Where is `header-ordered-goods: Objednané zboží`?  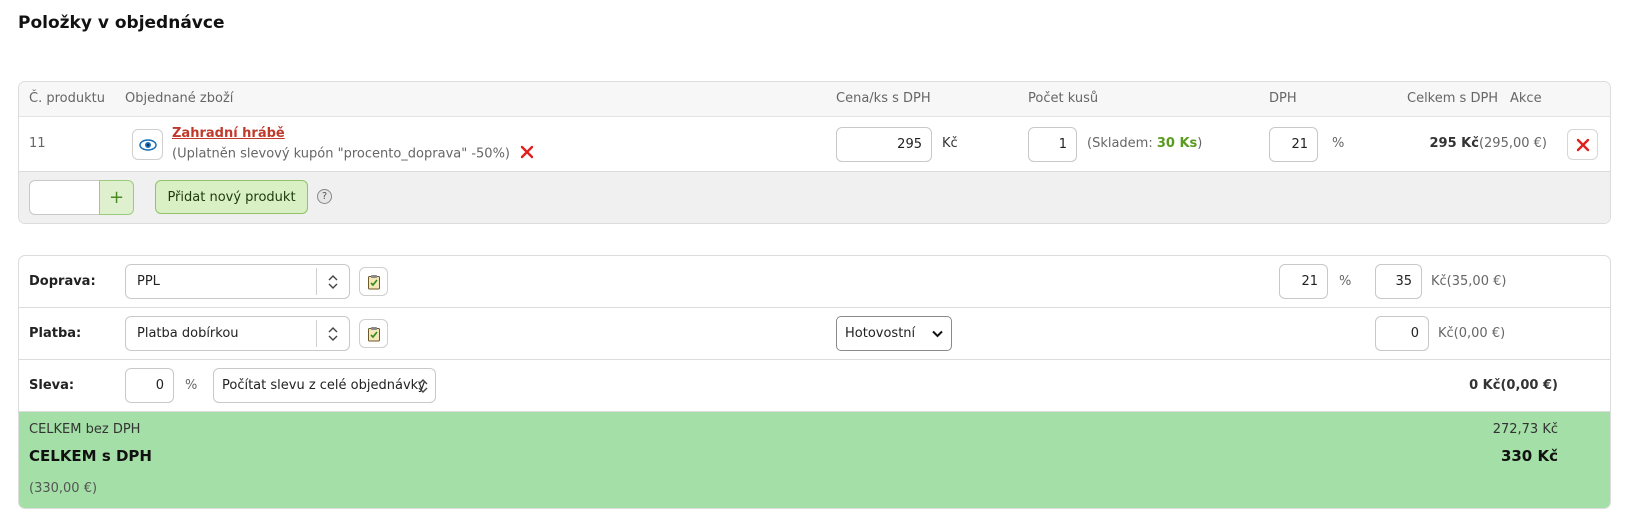
header-ordered-goods: Objednané zboží is located at coordinates (179, 98).